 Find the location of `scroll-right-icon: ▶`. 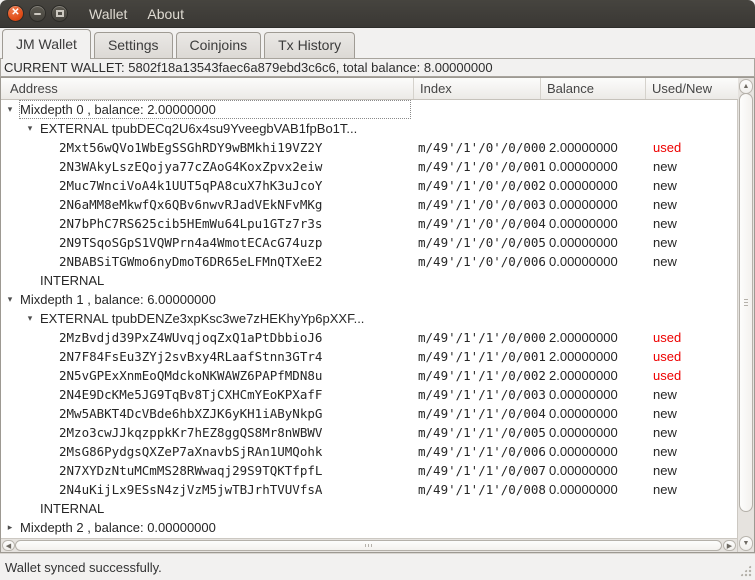

scroll-right-icon: ▶ is located at coordinates (729, 546).